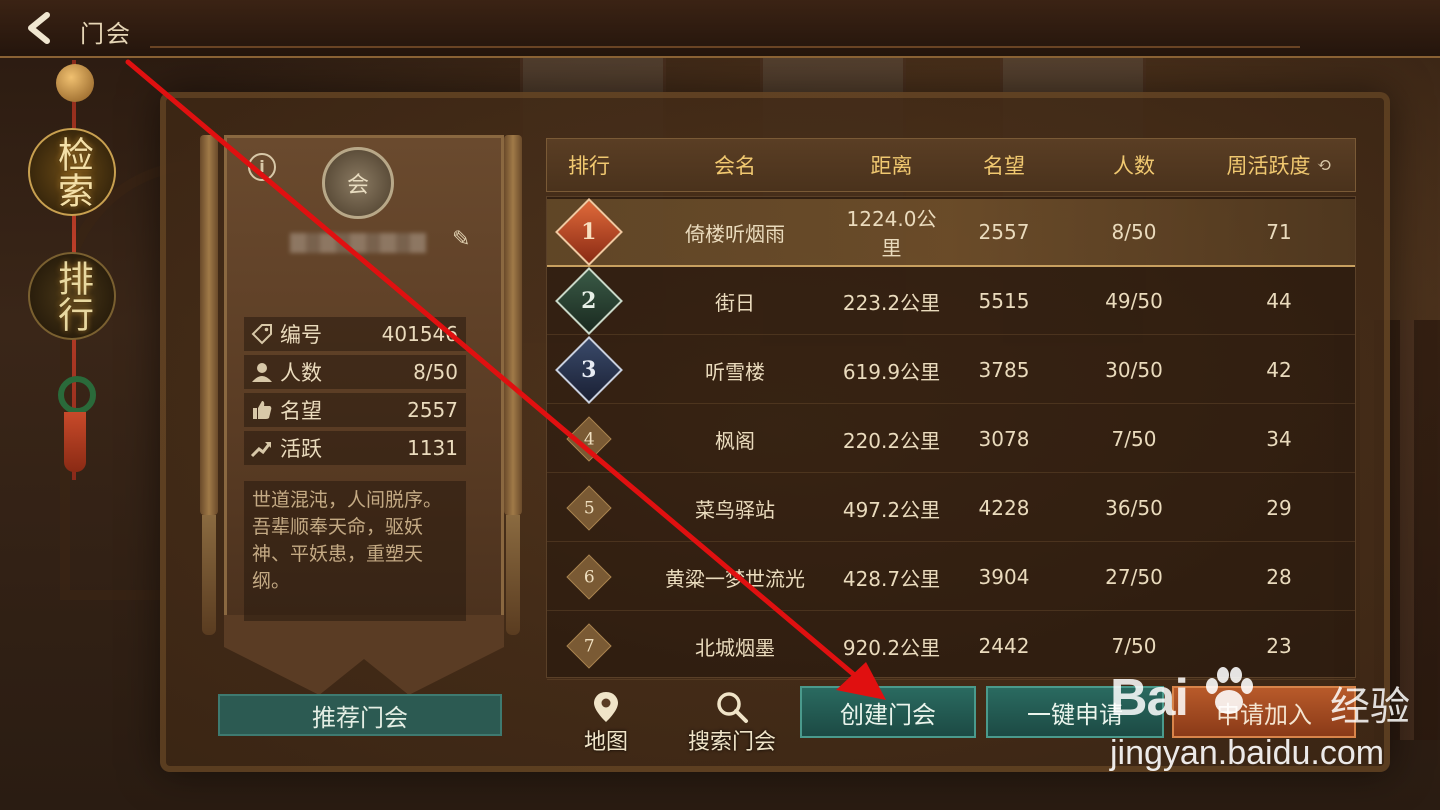 This screenshot has width=1440, height=810. I want to click on fame-cell: 2557, so click(1004, 232).